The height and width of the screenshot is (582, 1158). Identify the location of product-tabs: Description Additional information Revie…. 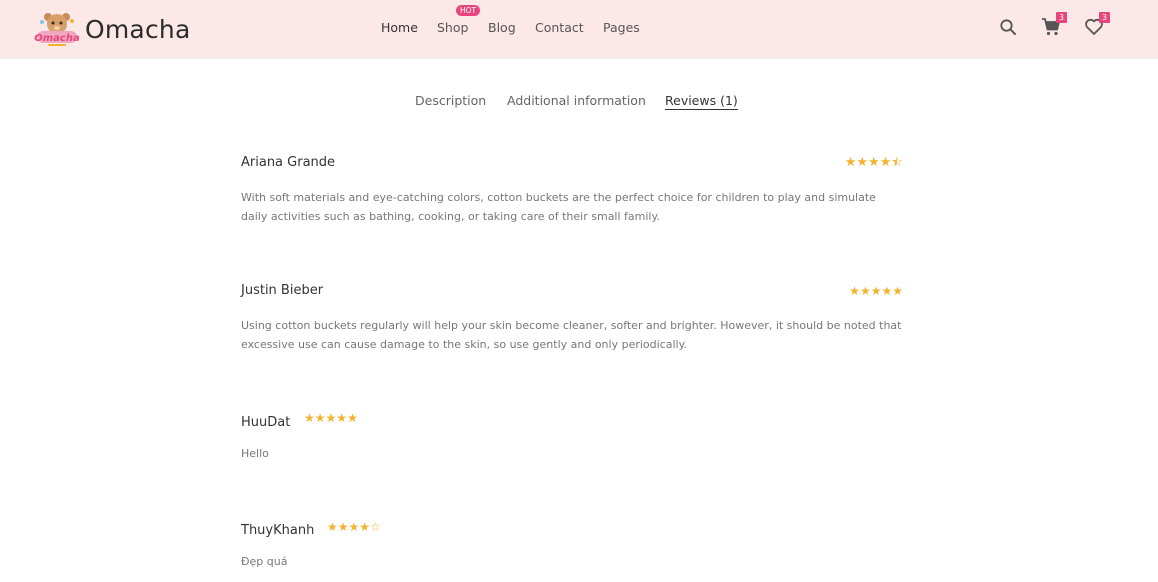
(579, 103).